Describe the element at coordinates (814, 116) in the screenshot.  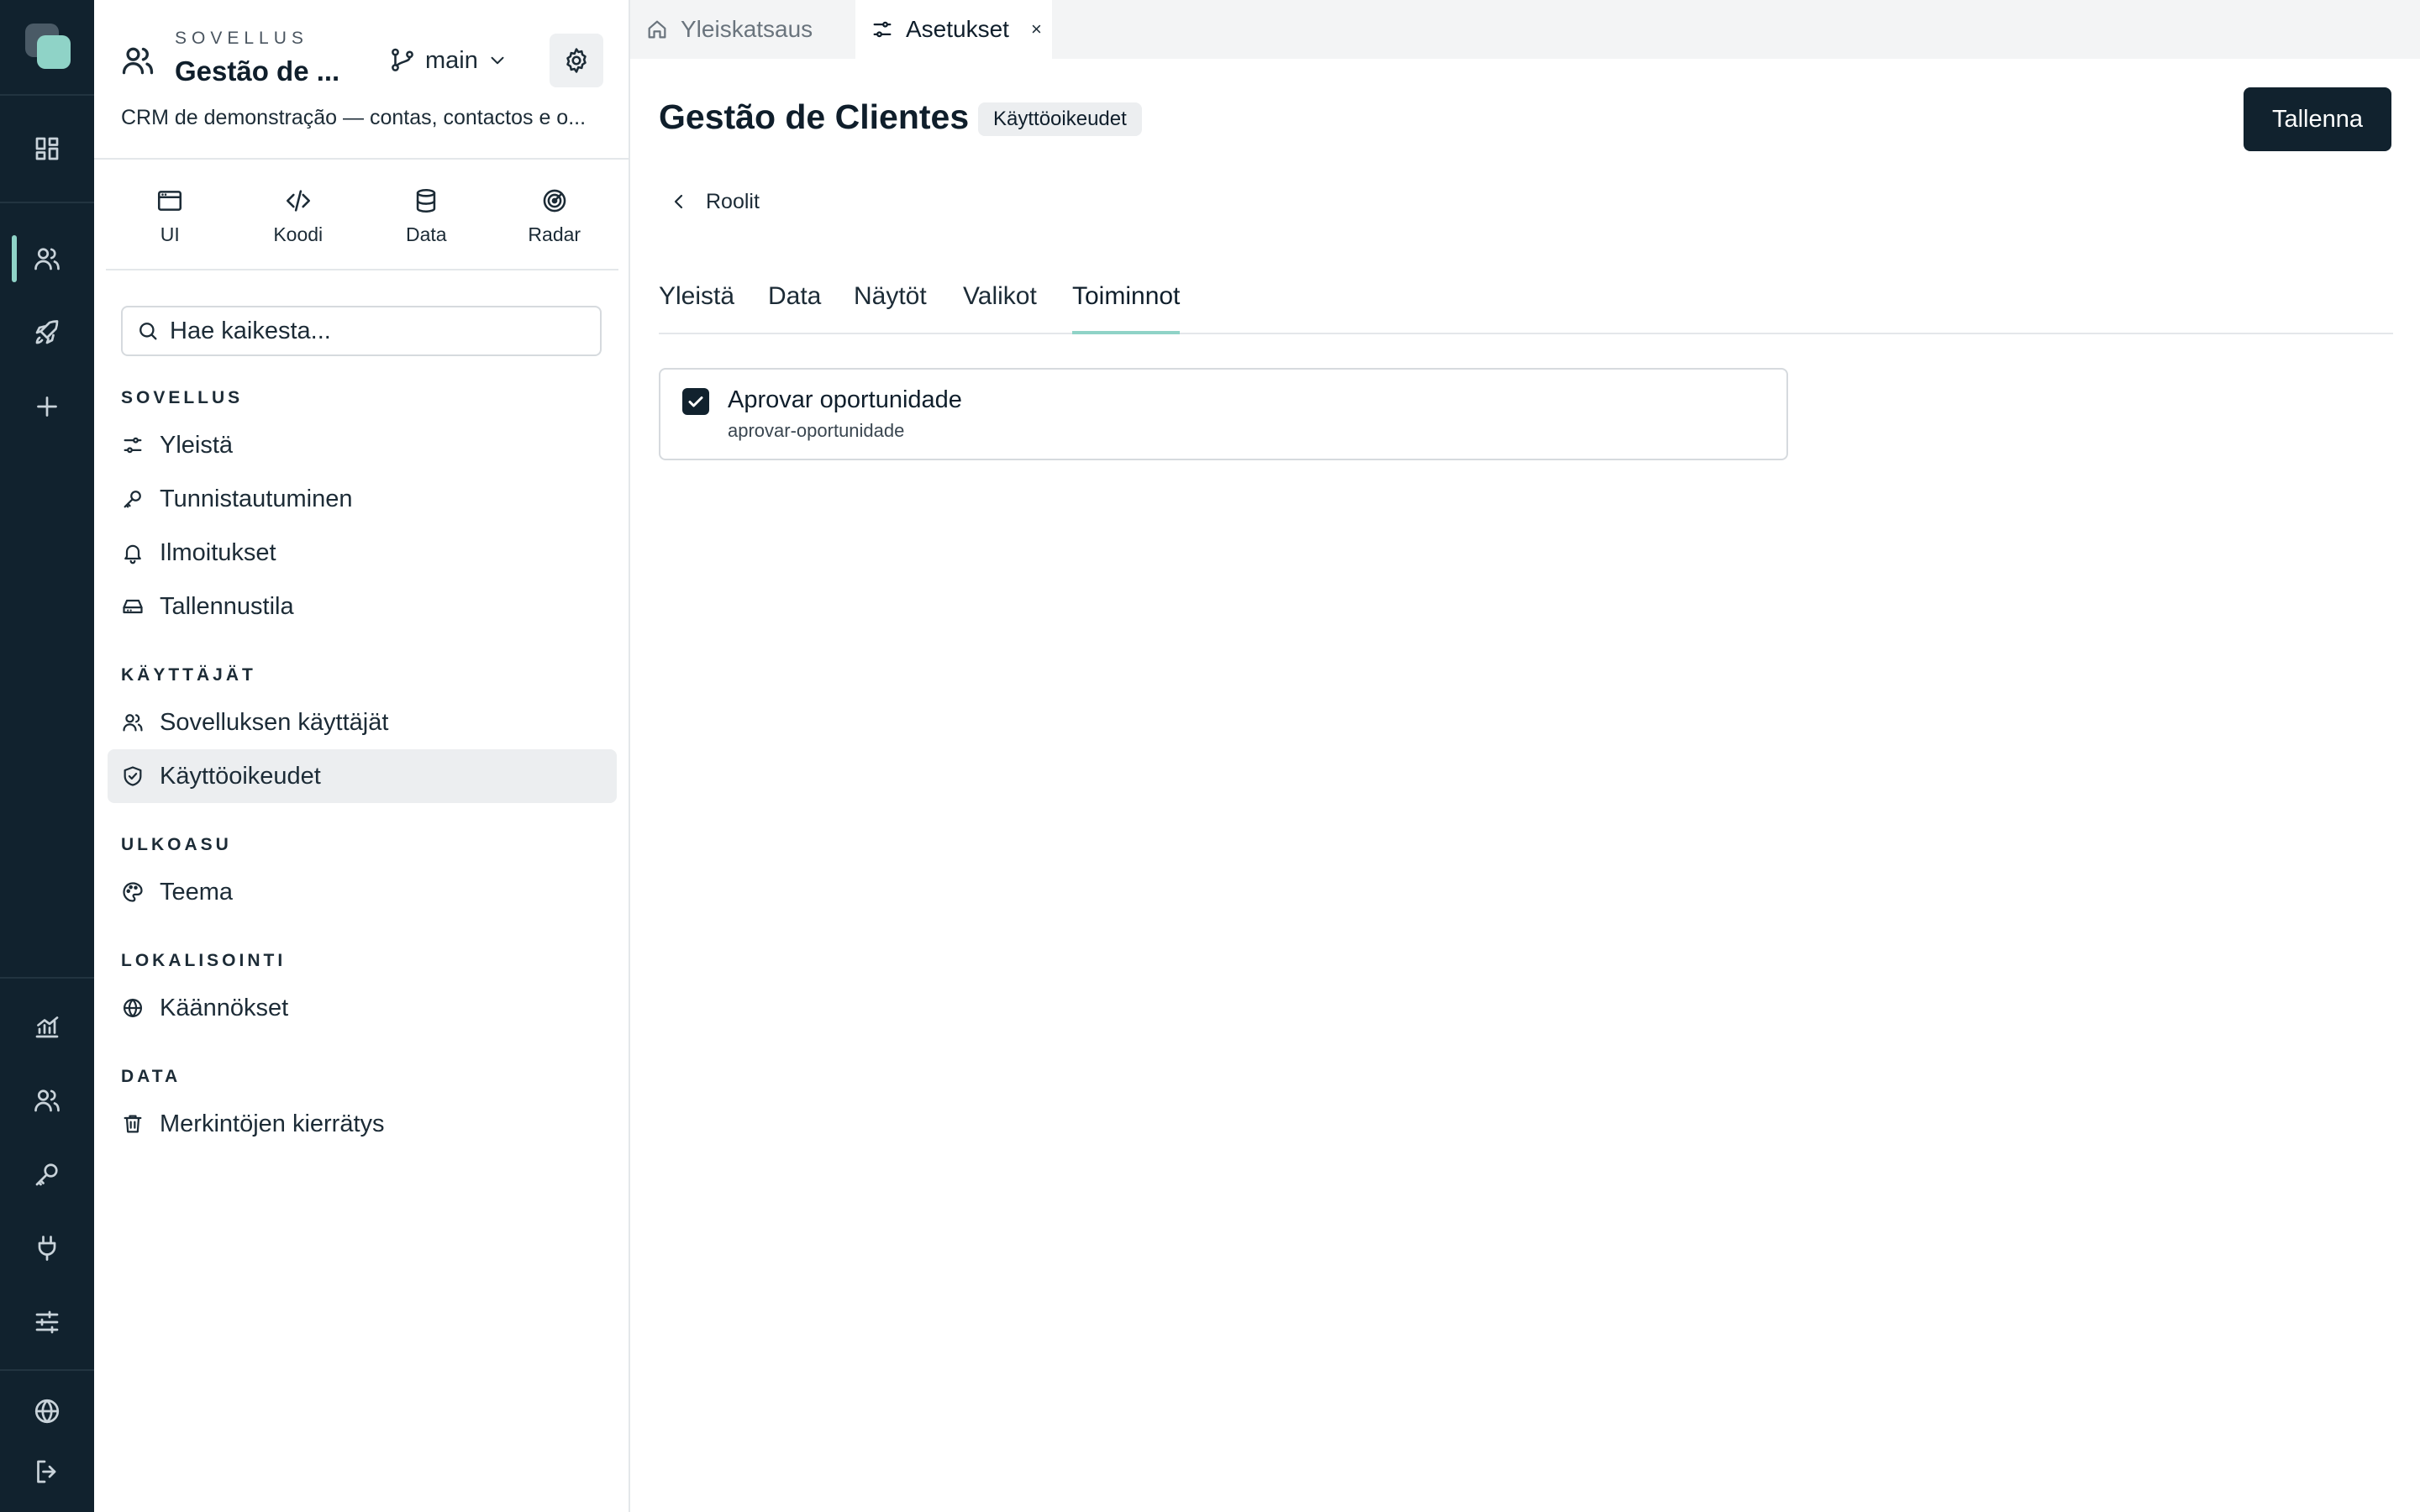
I see `page-title: Gestão de Clientes` at that location.